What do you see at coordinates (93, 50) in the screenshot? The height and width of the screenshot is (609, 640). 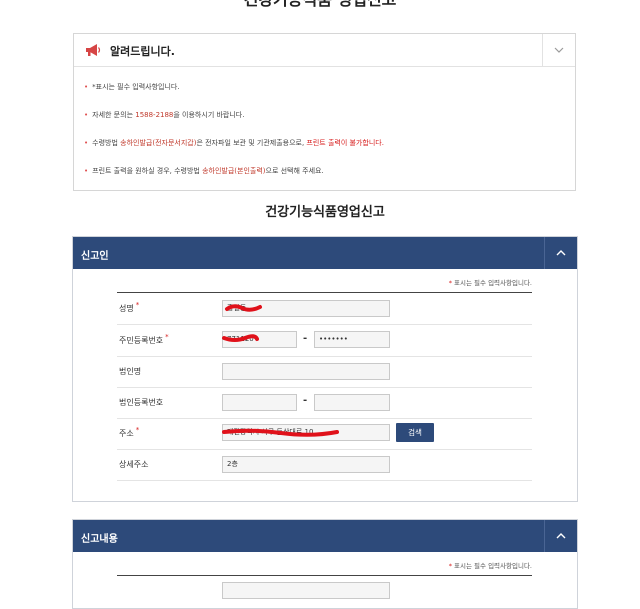 I see `megaphone-icon` at bounding box center [93, 50].